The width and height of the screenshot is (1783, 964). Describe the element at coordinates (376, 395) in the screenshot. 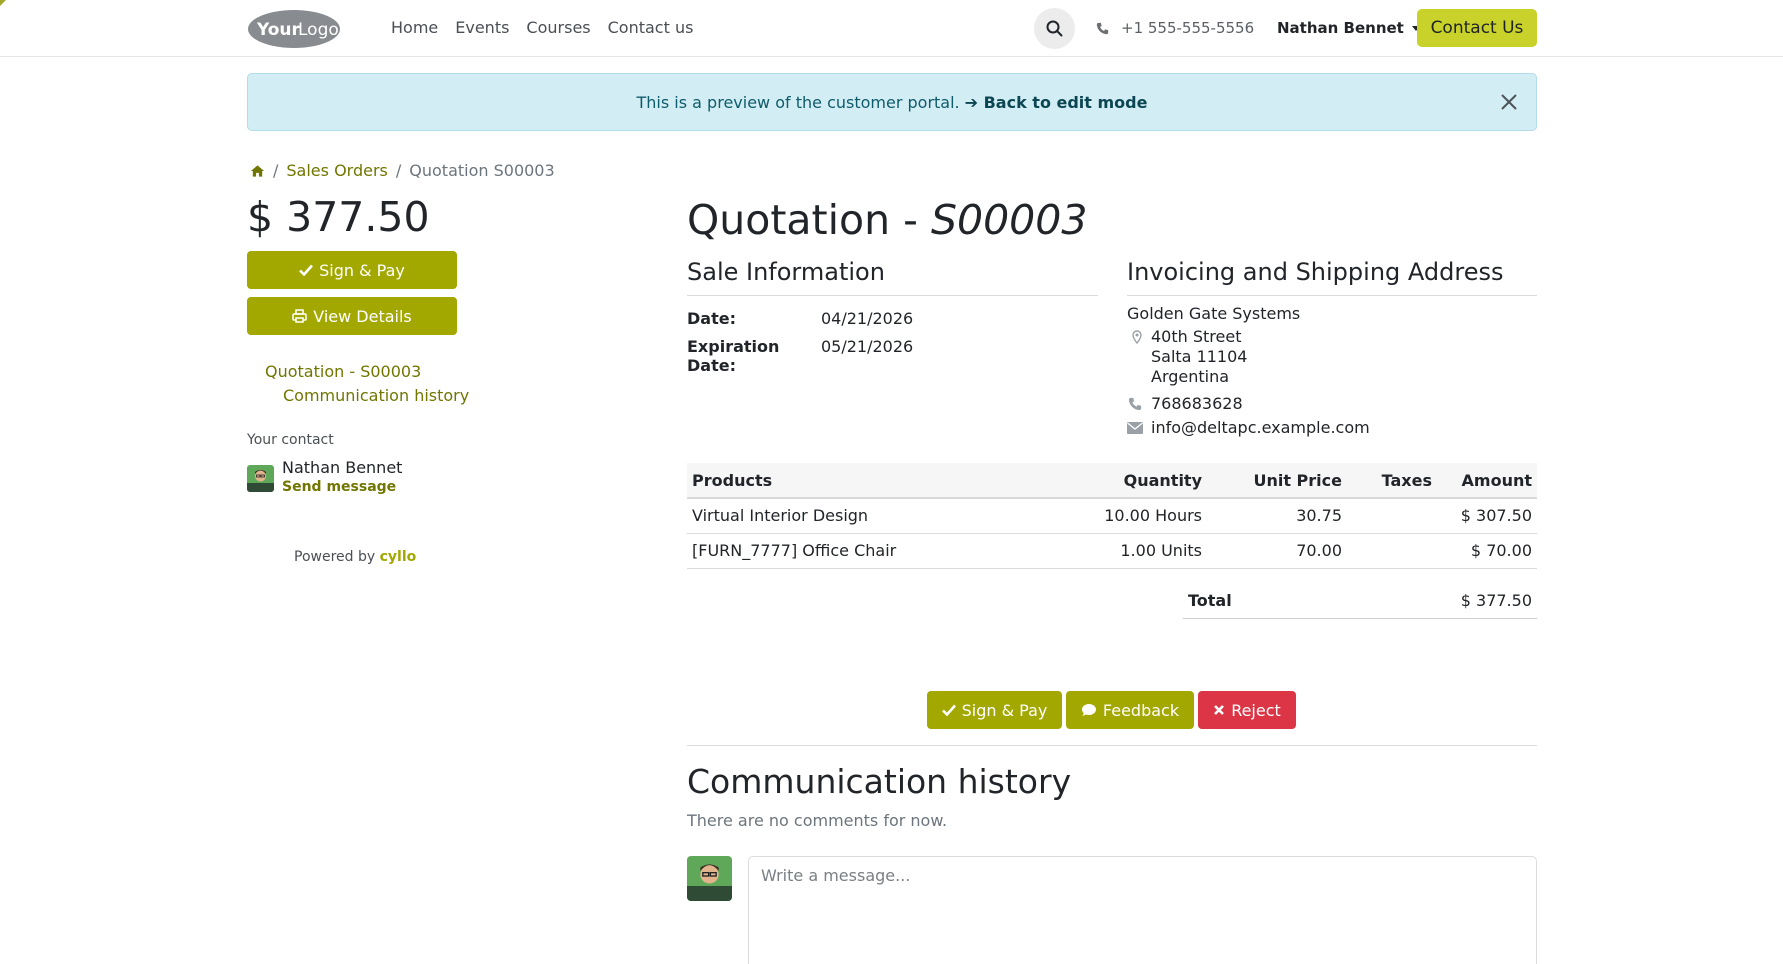

I see `toc-communication-link: Communication history` at that location.